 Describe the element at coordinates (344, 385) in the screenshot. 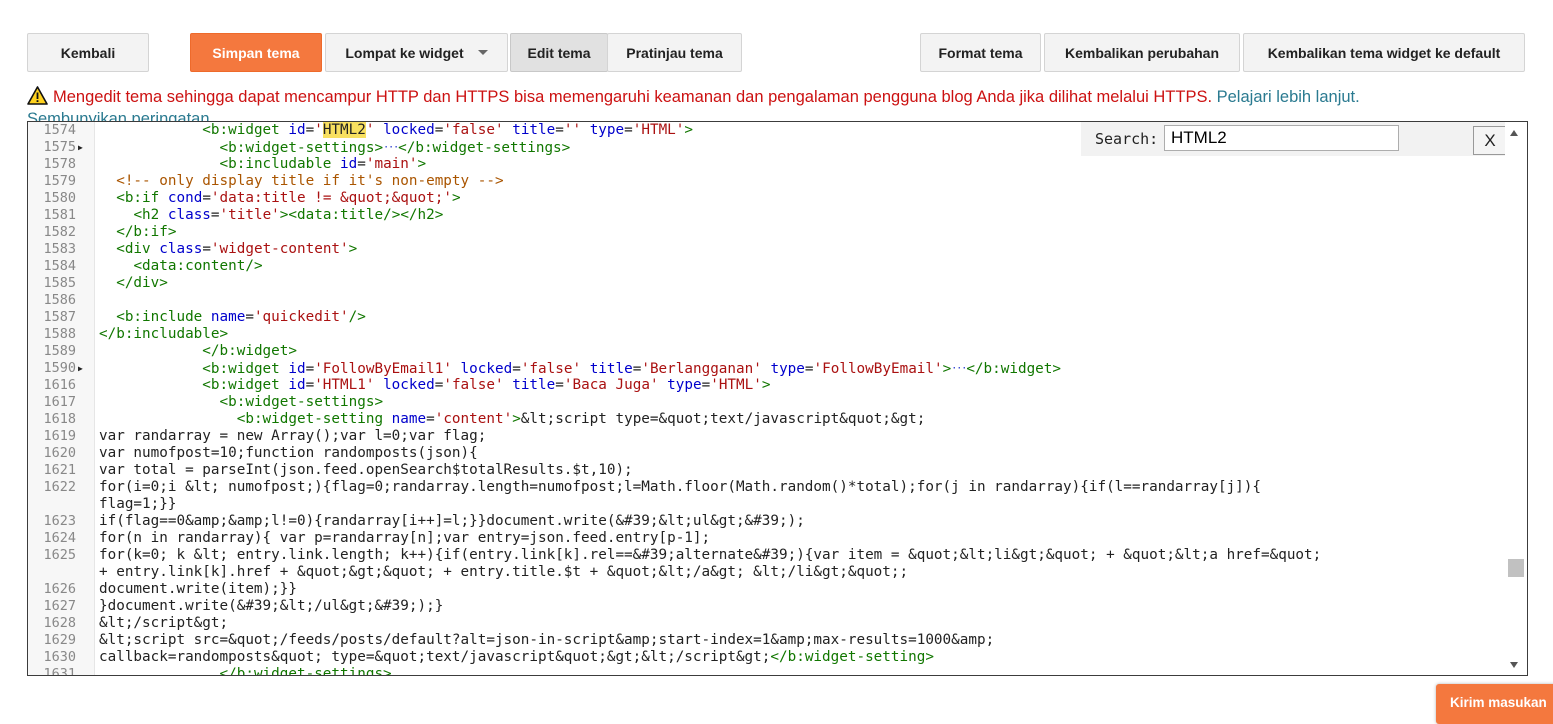

I see `code-token: 'HTML1'` at that location.